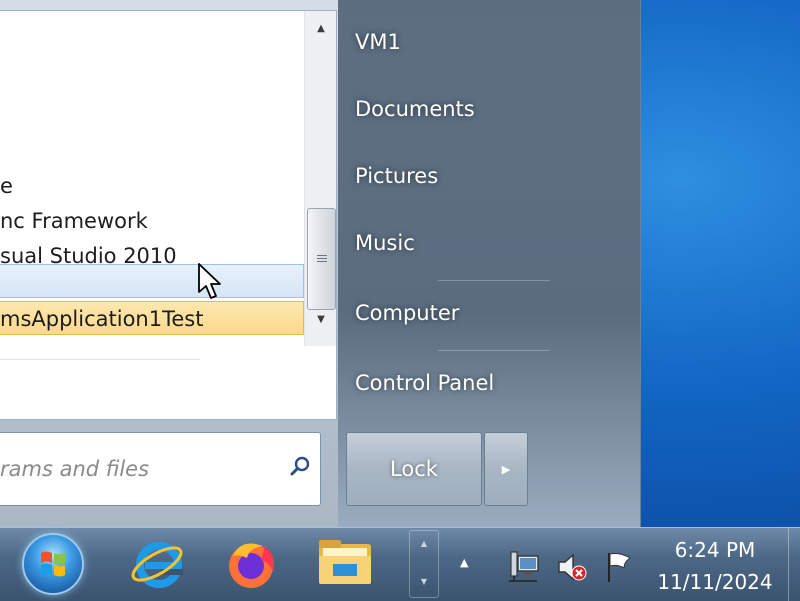 This screenshot has width=800, height=601. What do you see at coordinates (620, 567) in the screenshot?
I see `action-center-flag-icon` at bounding box center [620, 567].